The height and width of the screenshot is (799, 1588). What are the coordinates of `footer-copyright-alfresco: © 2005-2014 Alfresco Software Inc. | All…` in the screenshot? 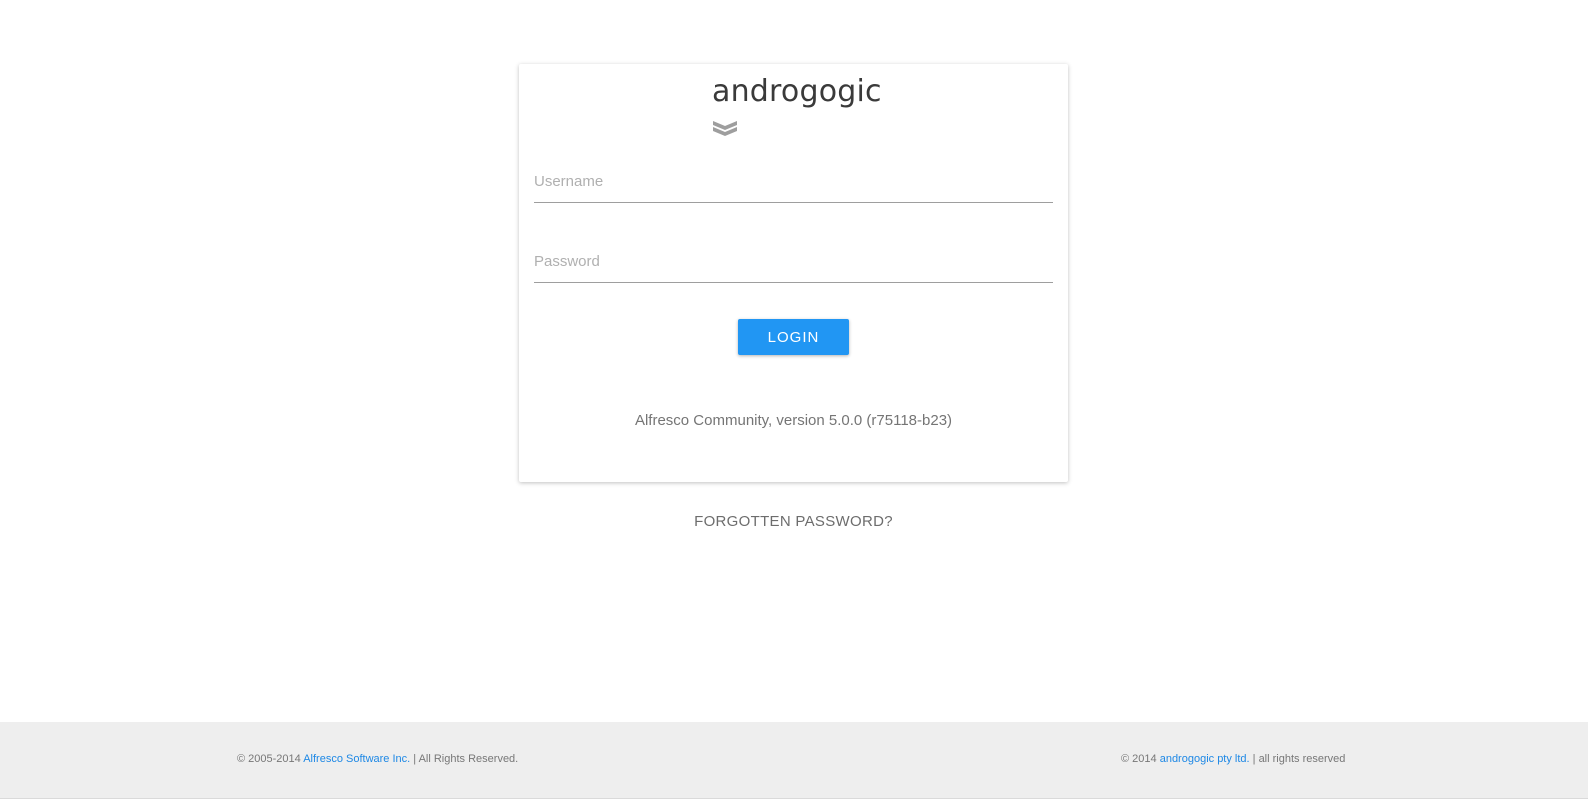 It's located at (377, 759).